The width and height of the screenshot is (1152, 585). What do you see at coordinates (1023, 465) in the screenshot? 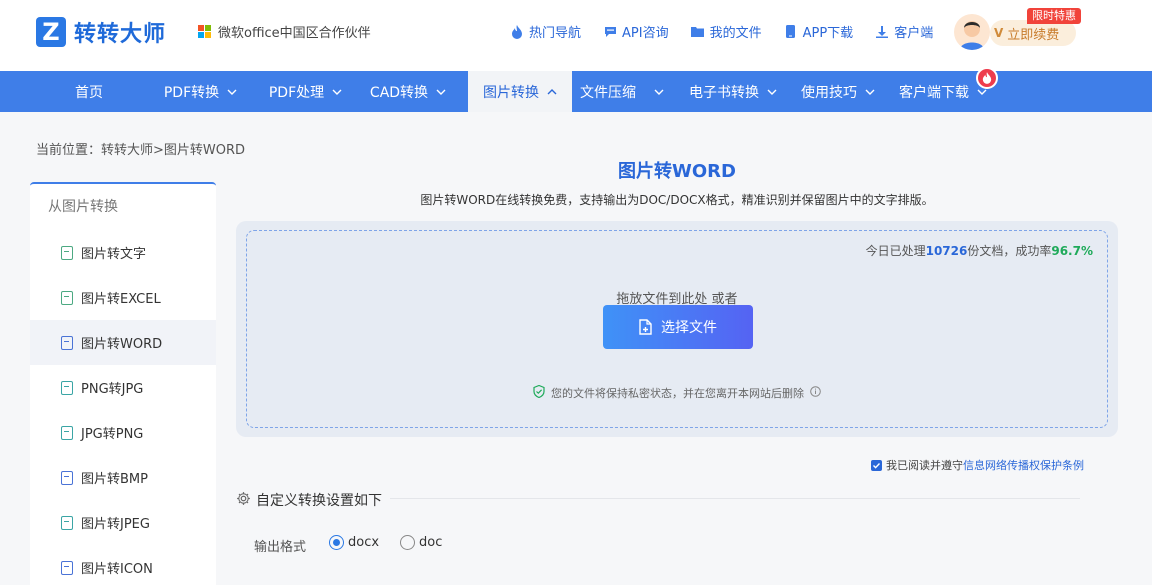
I see `terms-link: 信息网络传播权保护条例` at bounding box center [1023, 465].